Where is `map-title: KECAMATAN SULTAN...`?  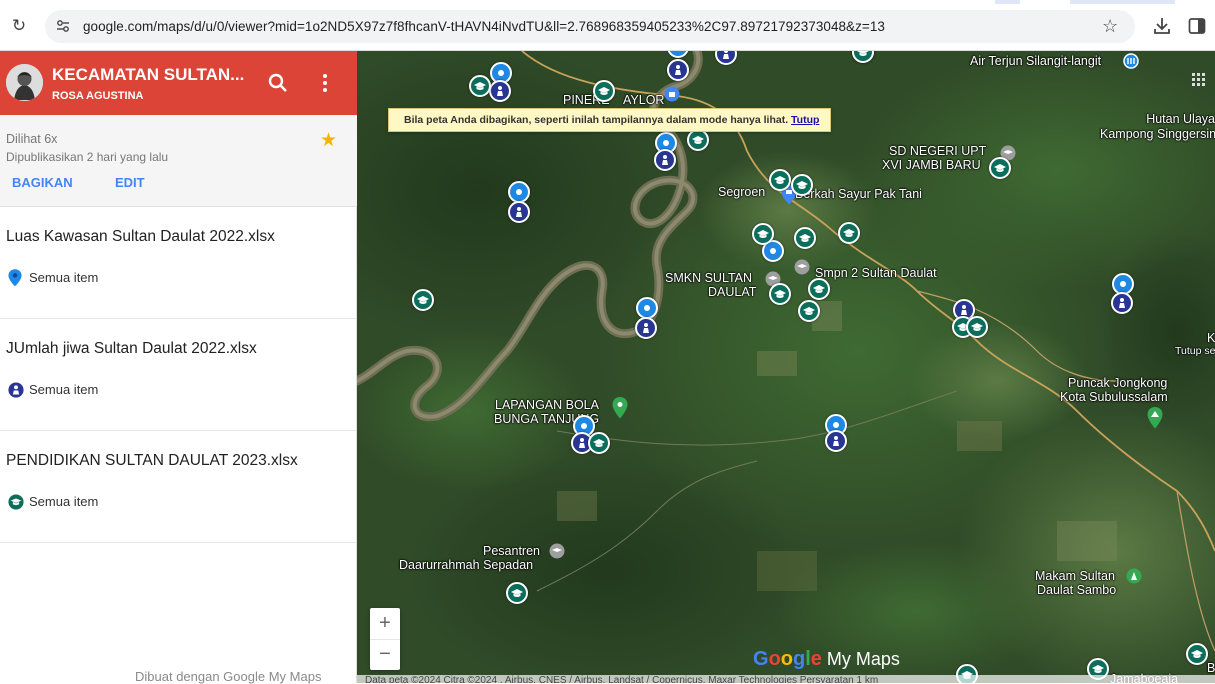
map-title: KECAMATAN SULTAN... is located at coordinates (148, 74).